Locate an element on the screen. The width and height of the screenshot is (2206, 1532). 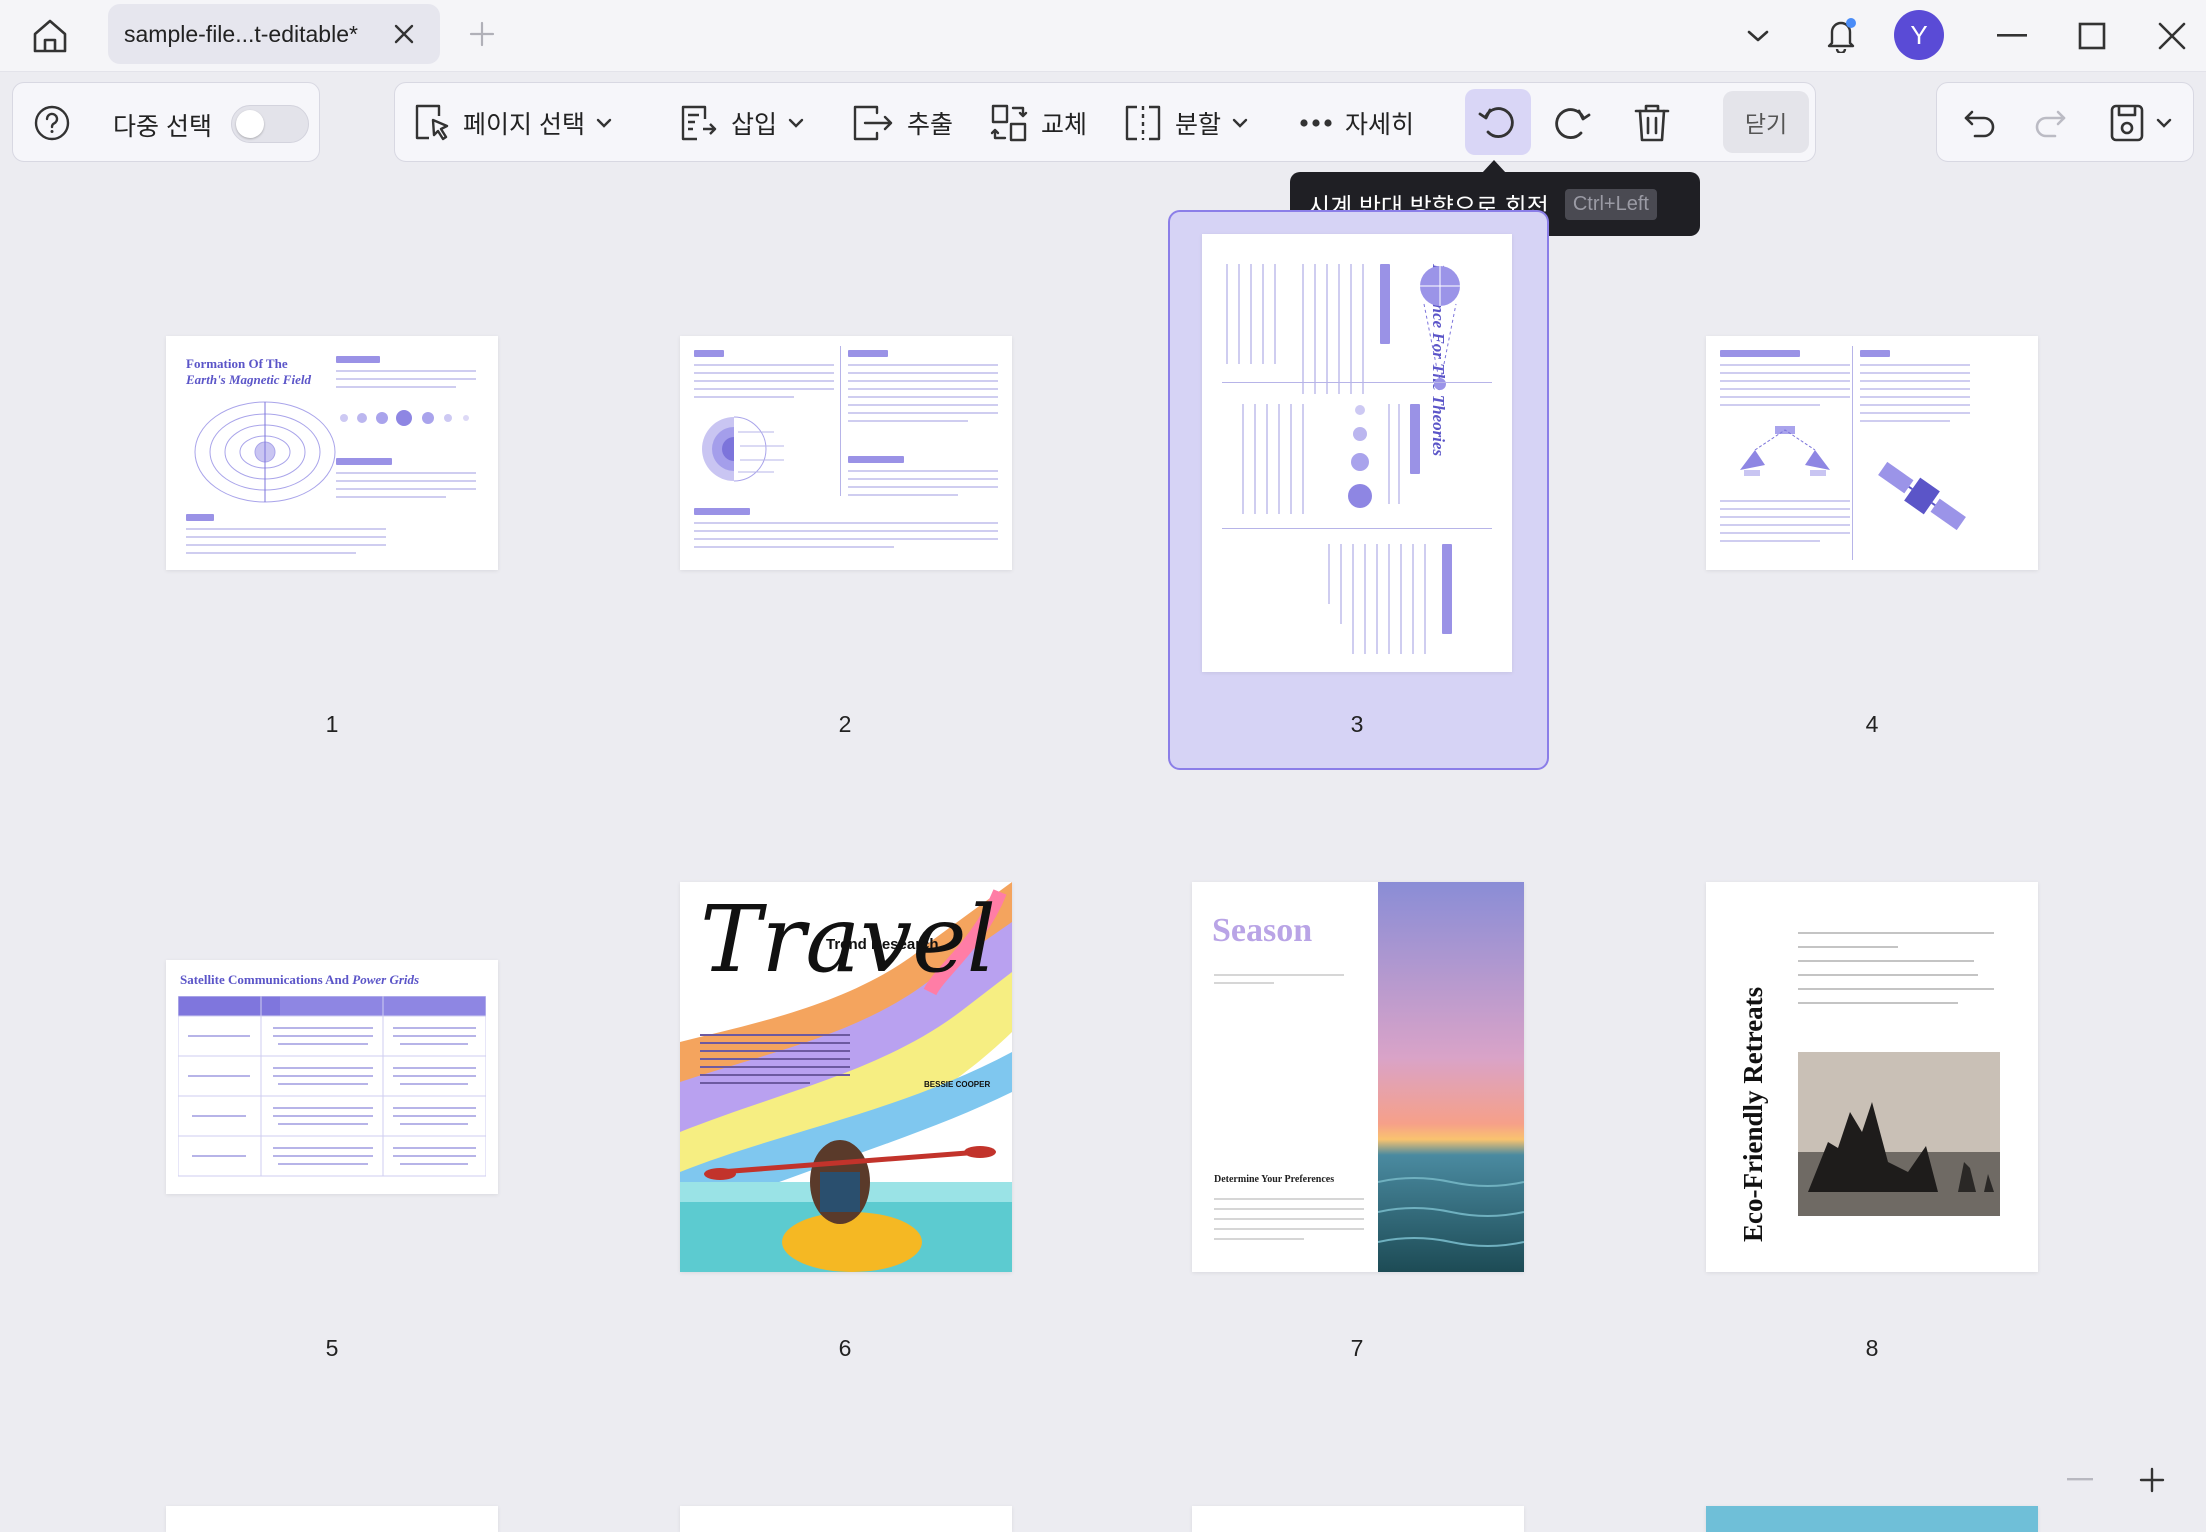
new-tab-icon is located at coordinates (482, 34).